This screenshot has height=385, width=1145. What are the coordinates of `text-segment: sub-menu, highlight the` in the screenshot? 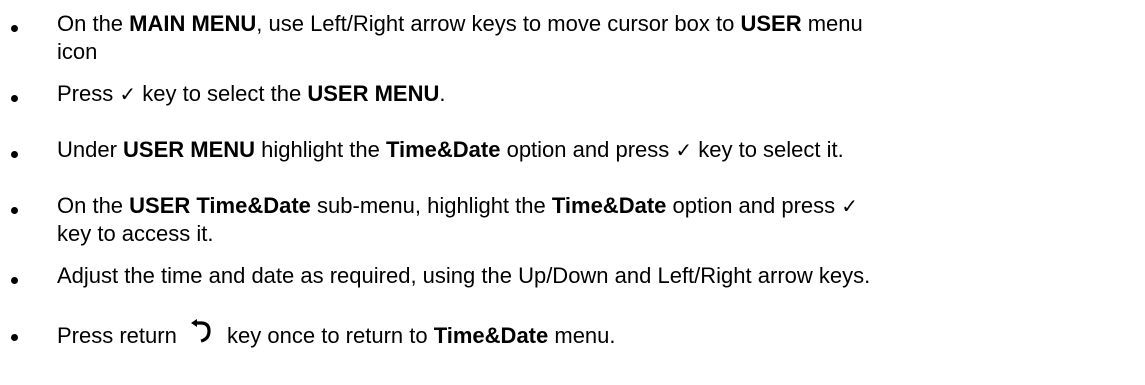 It's located at (431, 205).